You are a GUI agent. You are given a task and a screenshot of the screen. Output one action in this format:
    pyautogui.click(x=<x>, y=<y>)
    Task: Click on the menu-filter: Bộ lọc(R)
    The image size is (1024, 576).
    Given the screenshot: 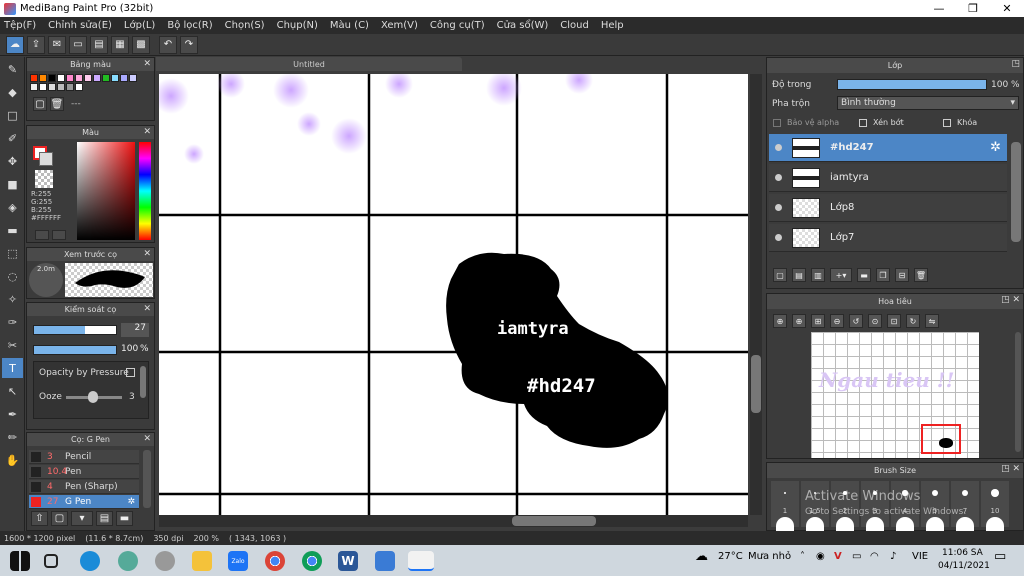 What is the action you would take?
    pyautogui.click(x=189, y=25)
    